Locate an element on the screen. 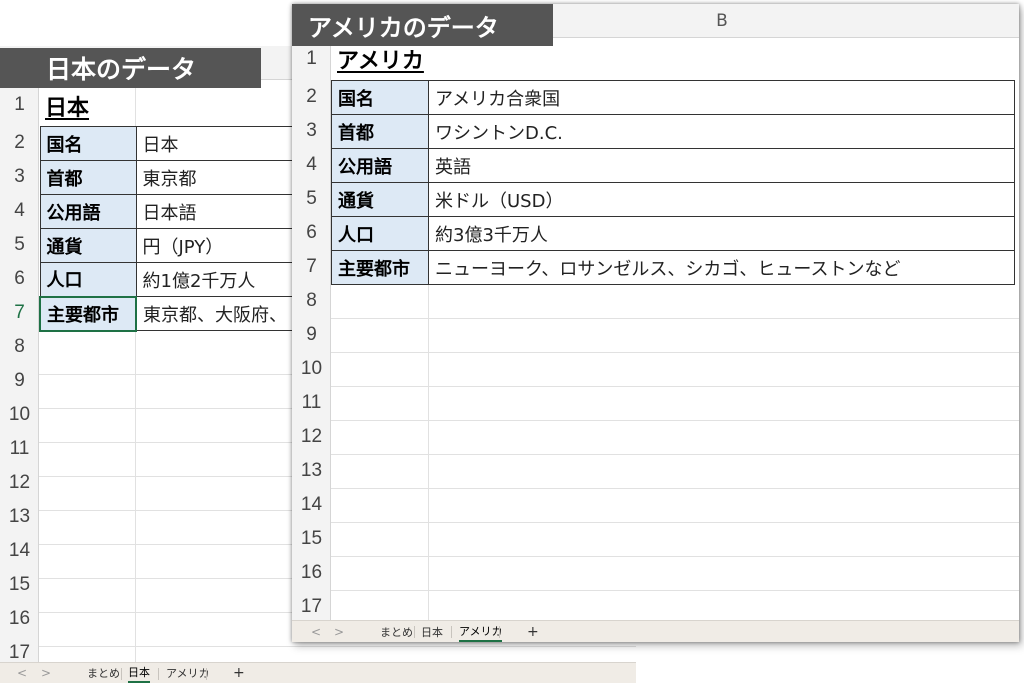 The width and height of the screenshot is (1024, 683). column-header-b: B is located at coordinates (722, 20).